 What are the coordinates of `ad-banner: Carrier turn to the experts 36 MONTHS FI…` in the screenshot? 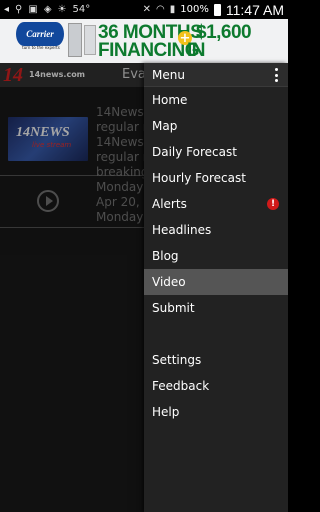 It's located at (144, 41).